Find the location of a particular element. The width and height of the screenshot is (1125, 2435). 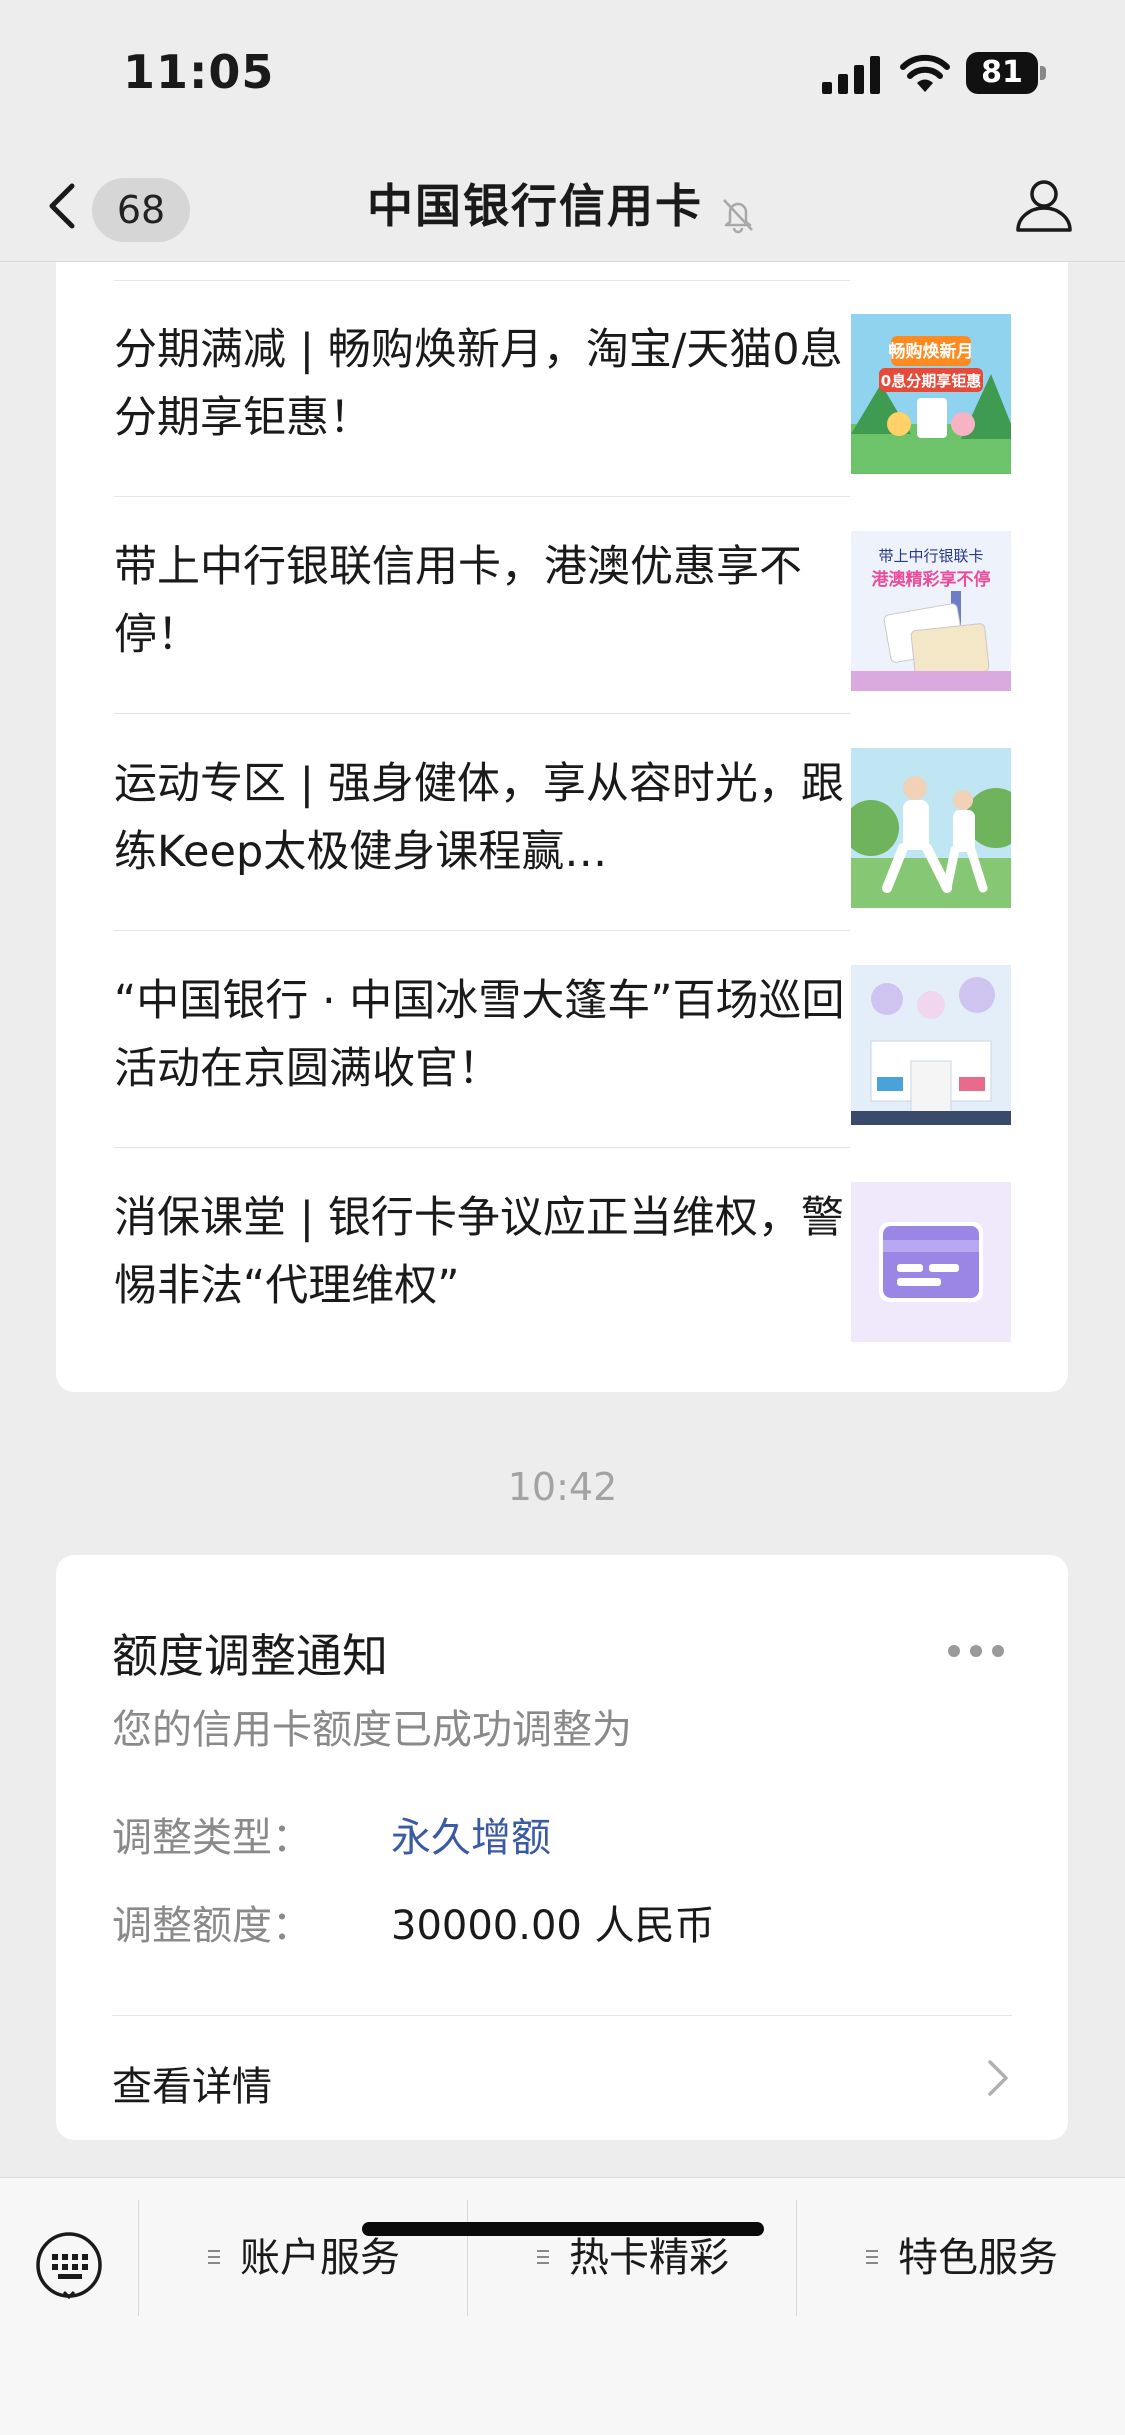

battery-level: 81 is located at coordinates (1002, 73).